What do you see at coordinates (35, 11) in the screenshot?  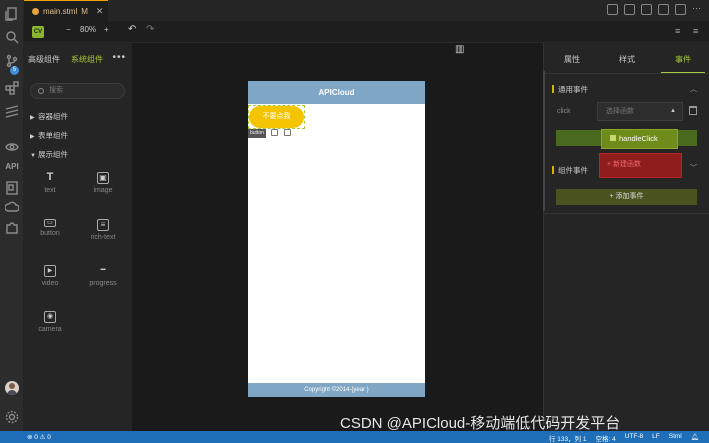 I see `file-type-icon` at bounding box center [35, 11].